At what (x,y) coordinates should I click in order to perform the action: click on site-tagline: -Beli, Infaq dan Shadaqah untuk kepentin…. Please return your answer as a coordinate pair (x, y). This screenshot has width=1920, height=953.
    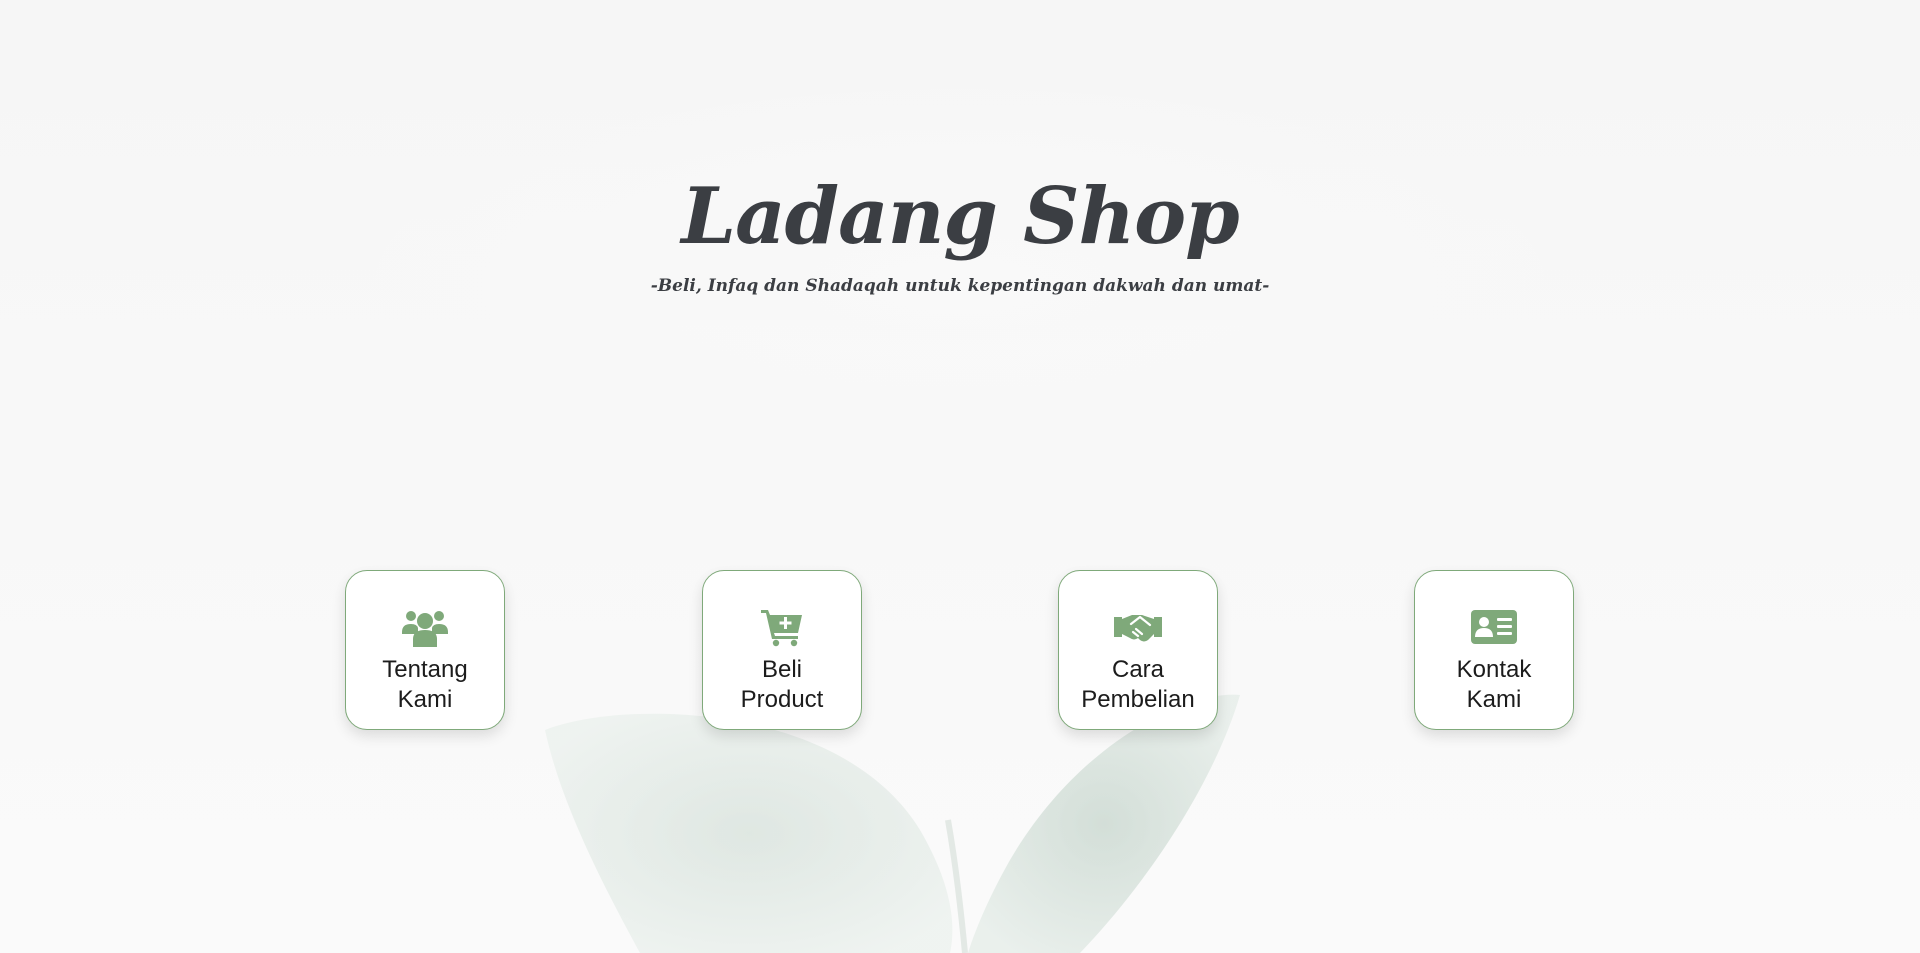
    Looking at the image, I should click on (960, 285).